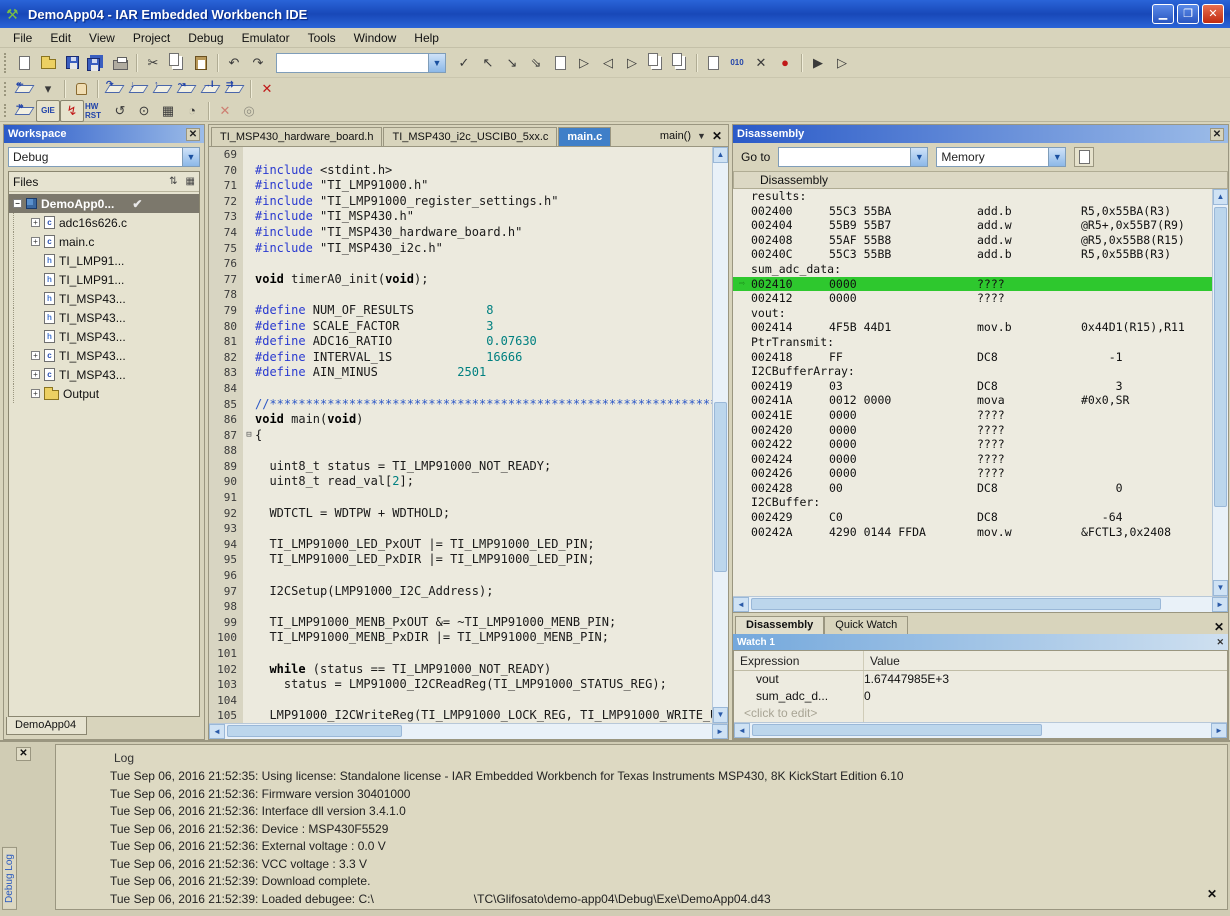 This screenshot has width=1230, height=916. I want to click on editor-close-icon: ✕, so click(717, 136).